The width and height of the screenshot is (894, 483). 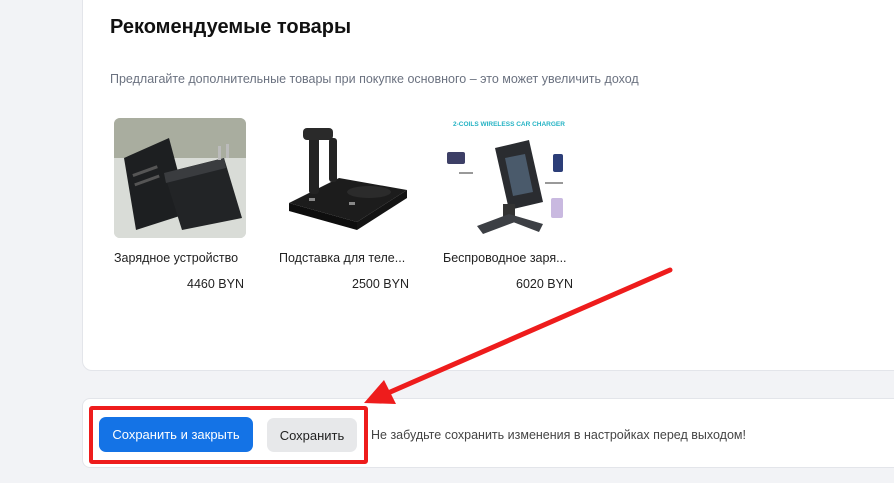 What do you see at coordinates (176, 434) in the screenshot?
I see `save-and-close-button: Сохранить и закрыть` at bounding box center [176, 434].